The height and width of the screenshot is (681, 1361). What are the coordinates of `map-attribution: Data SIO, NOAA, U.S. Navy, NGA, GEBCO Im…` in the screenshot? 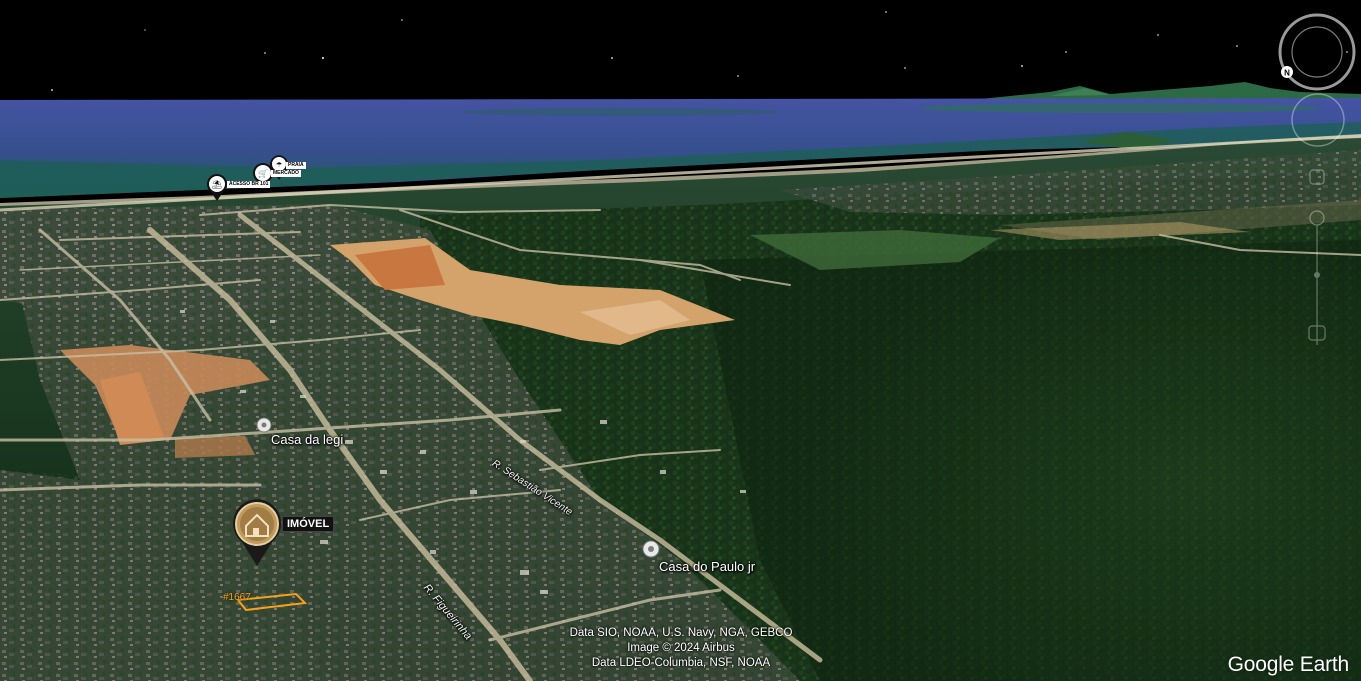 It's located at (681, 648).